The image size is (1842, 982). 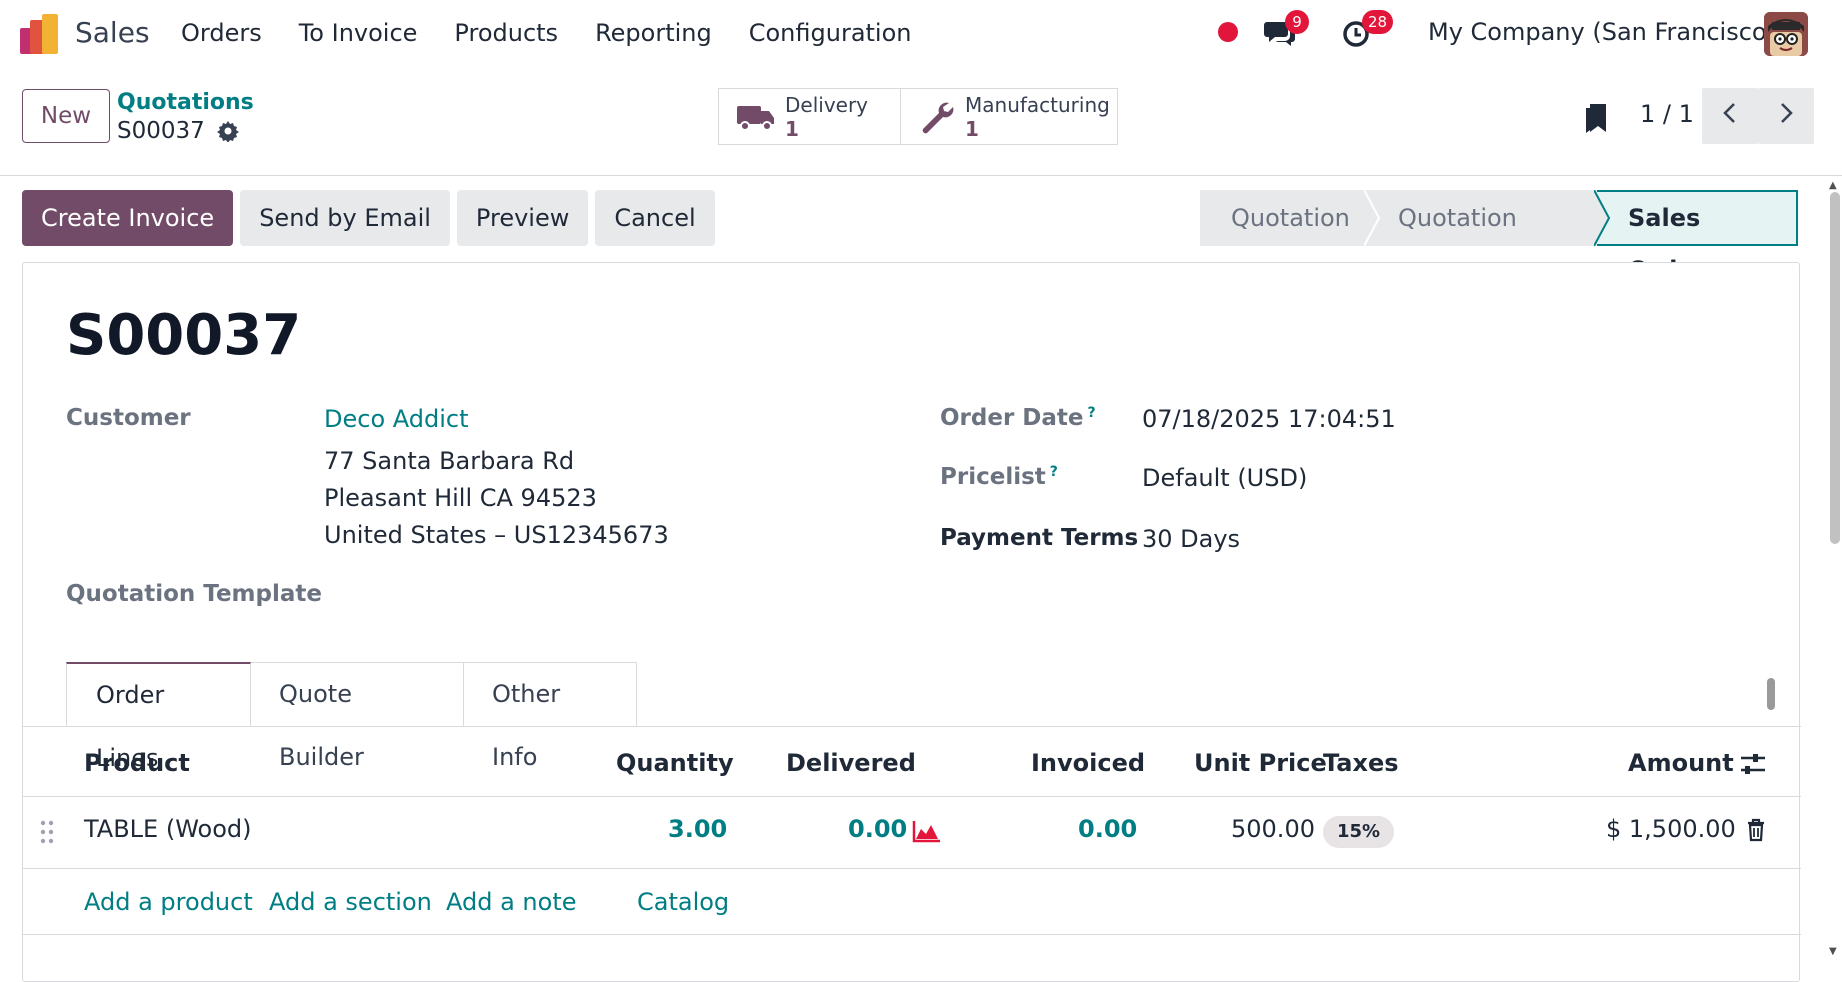 I want to click on delivery-count: 1, so click(x=792, y=128).